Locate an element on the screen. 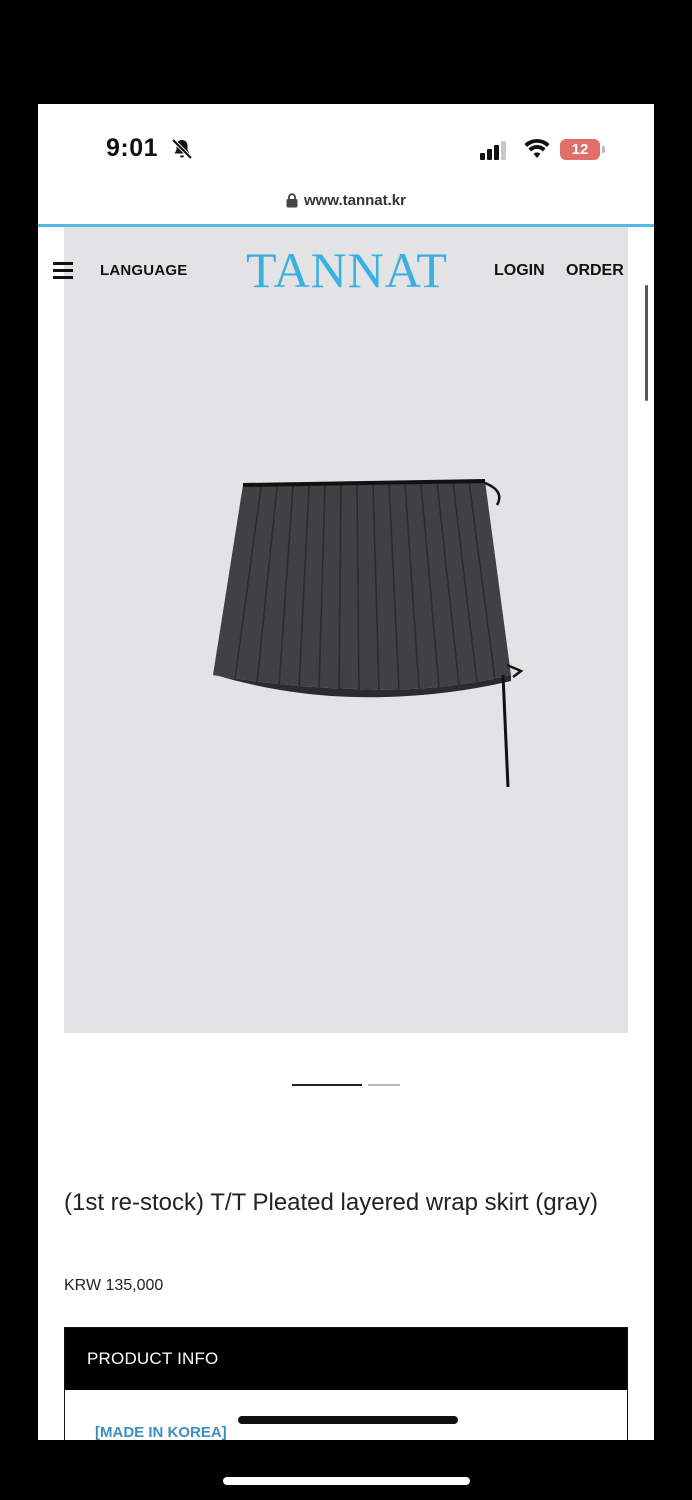 Image resolution: width=692 pixels, height=1500 pixels. carousel-dot is located at coordinates (384, 1085).